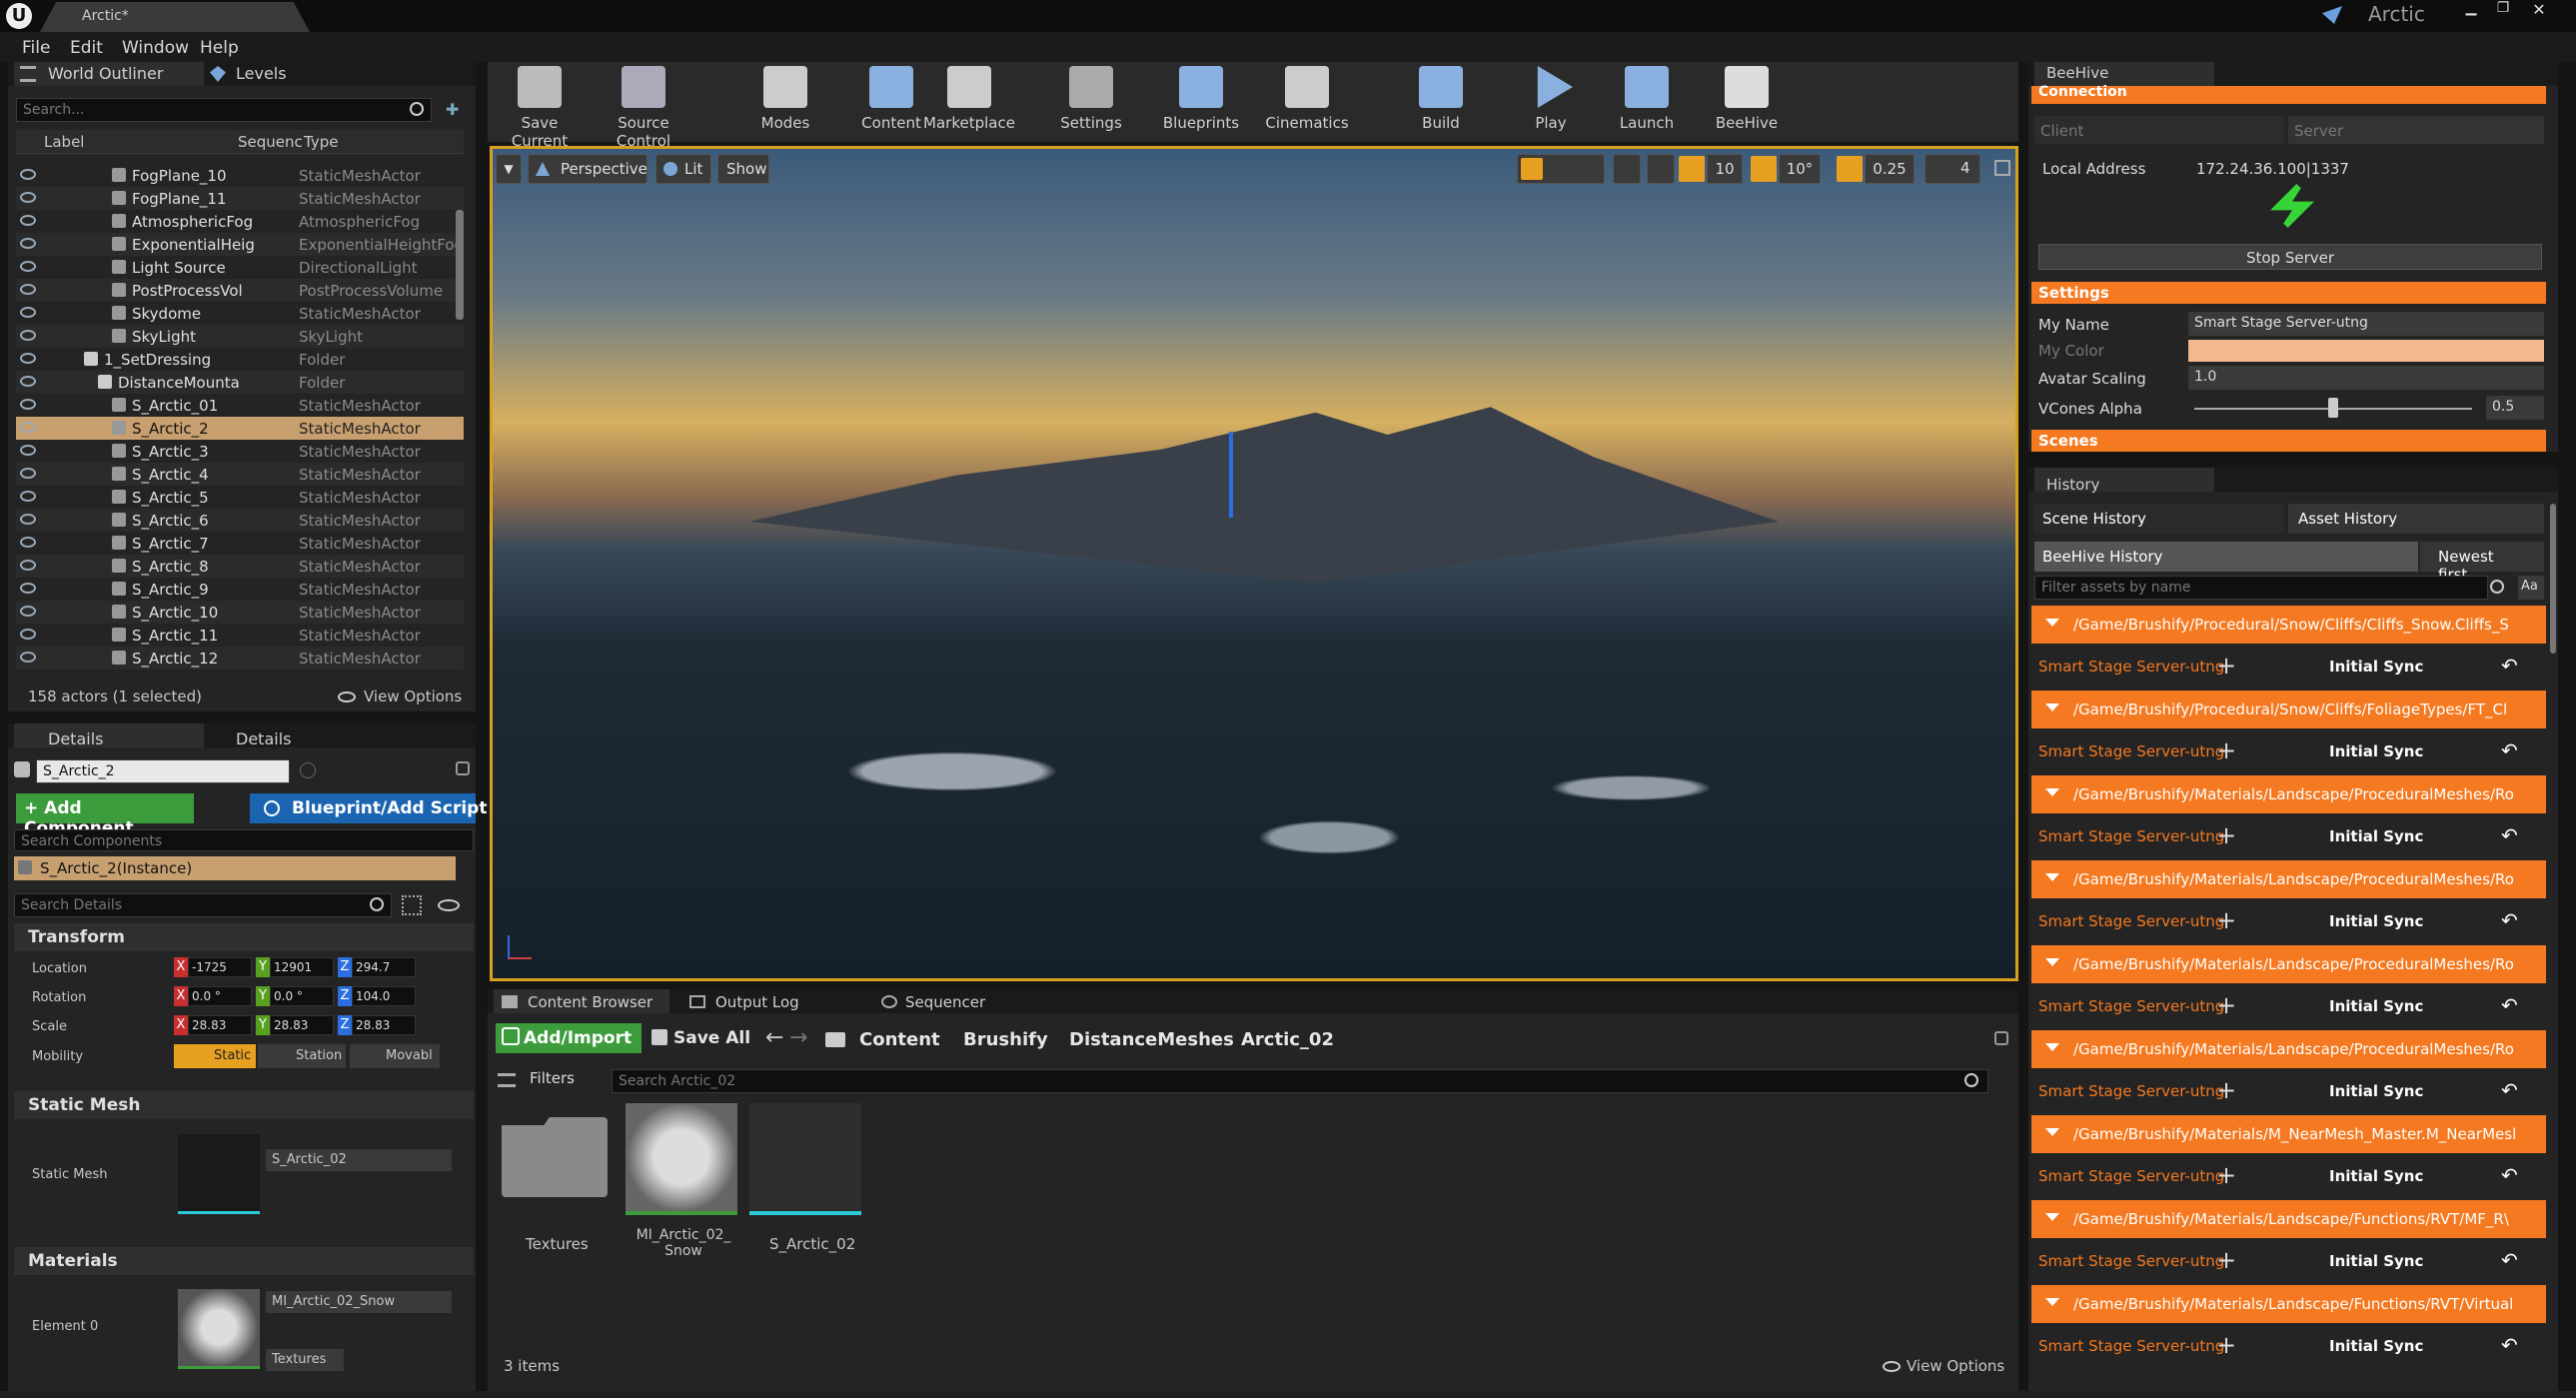  Describe the element at coordinates (64, 142) in the screenshot. I see `column-label: Label` at that location.